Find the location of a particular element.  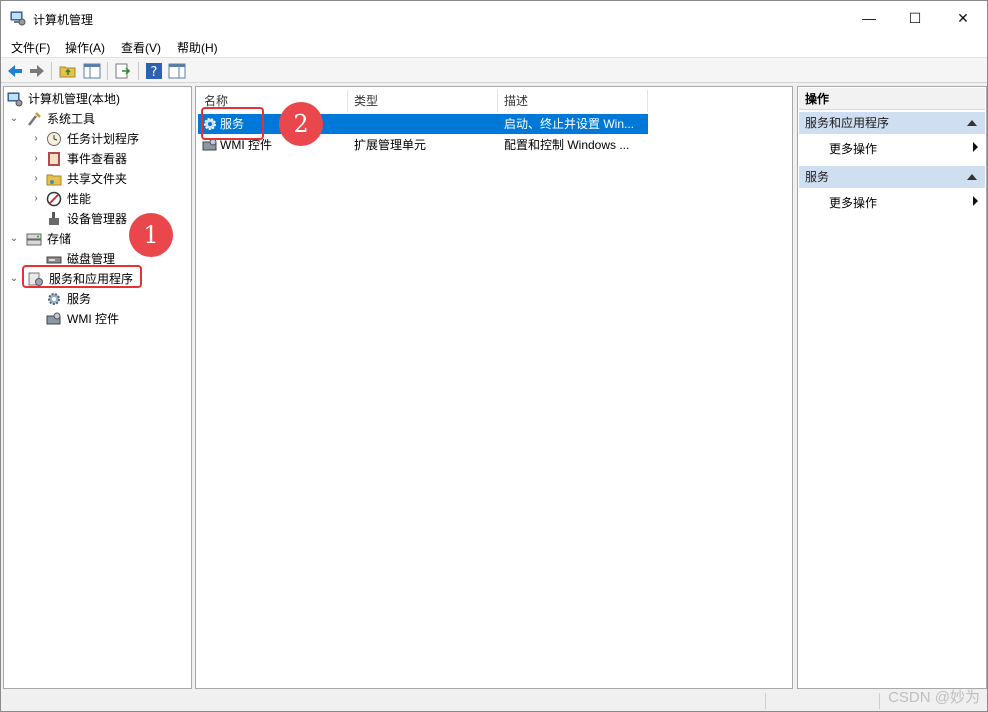

annotation-highlight-services-applications is located at coordinates (82, 276).